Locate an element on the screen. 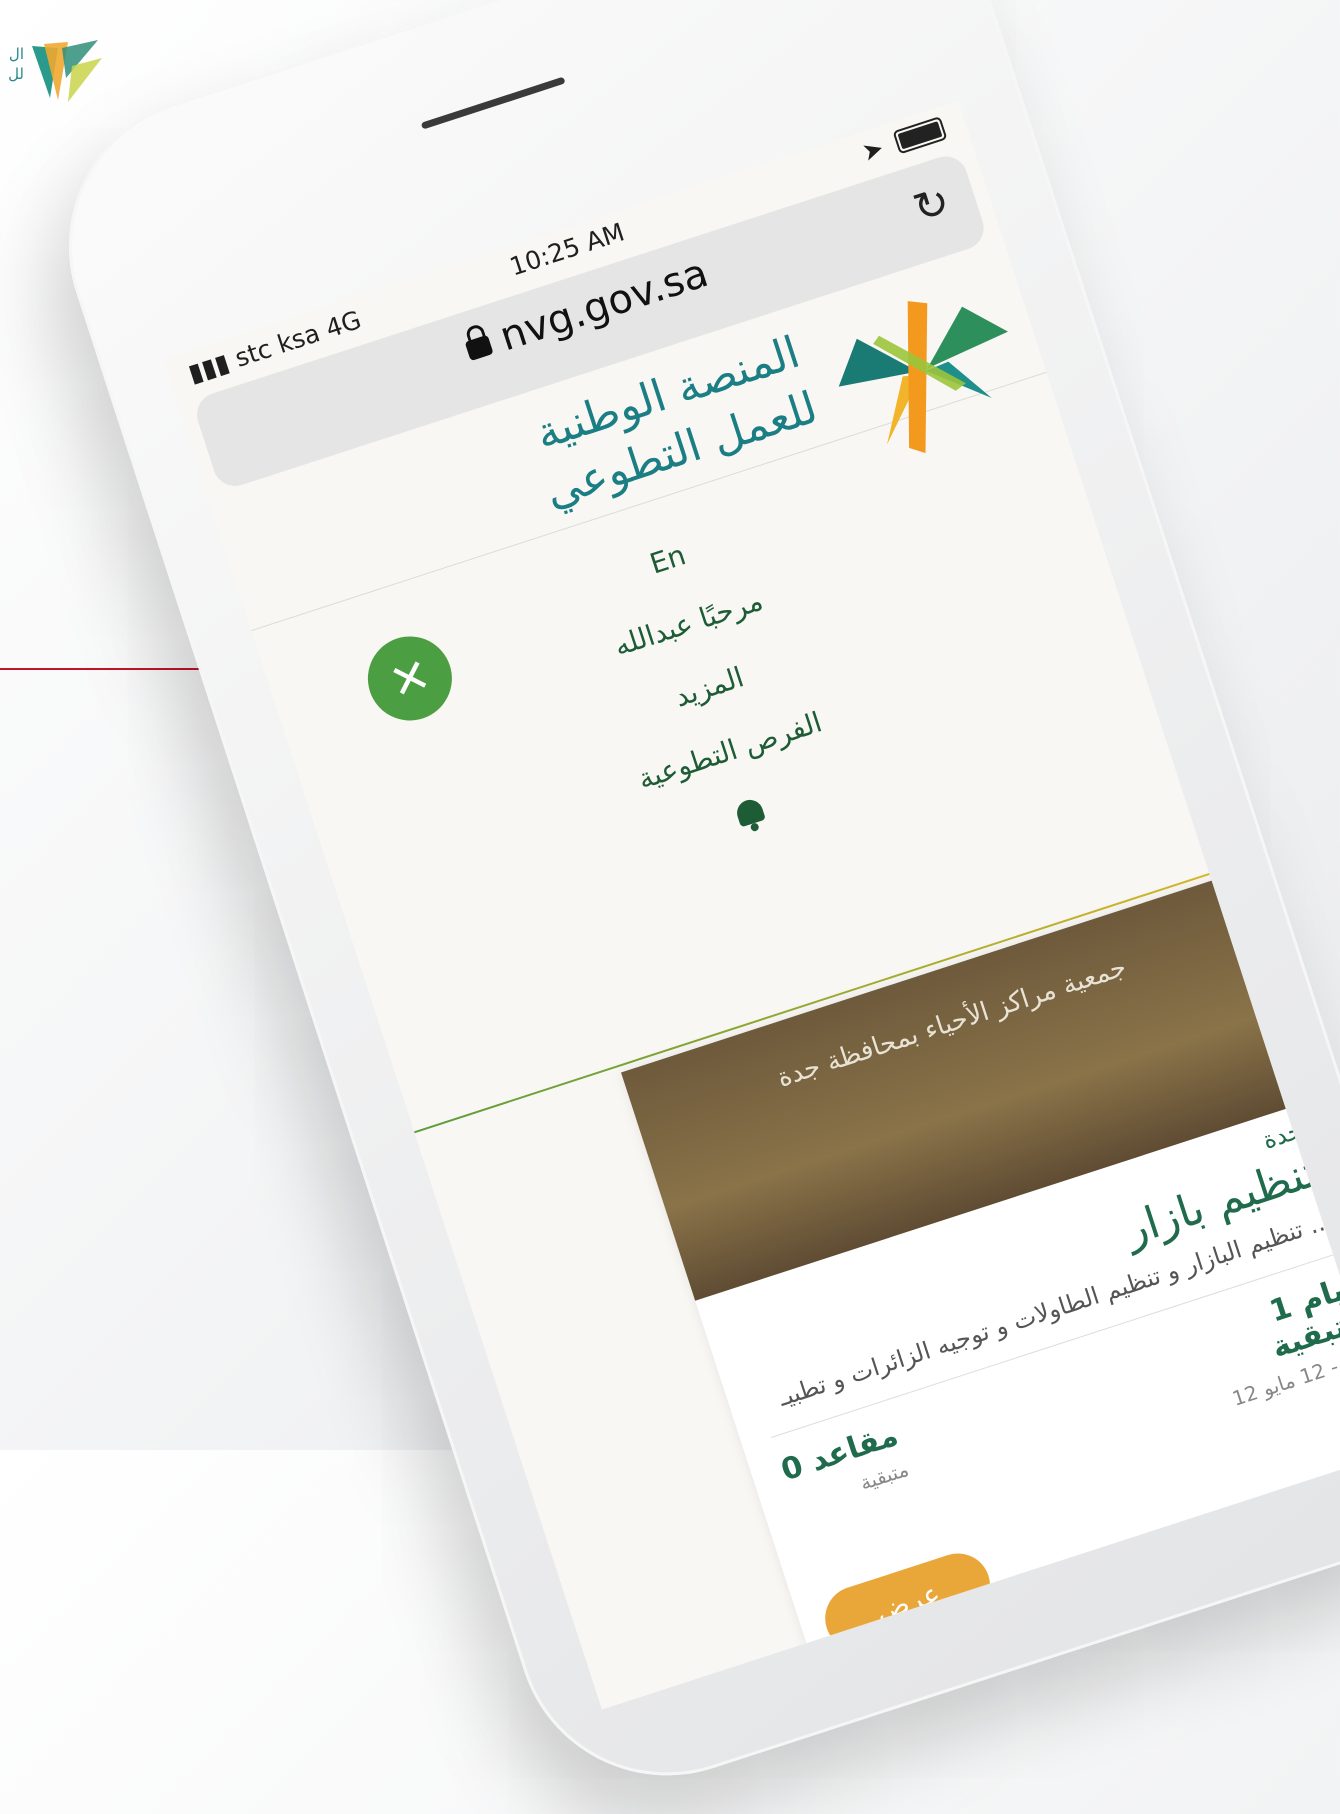 This screenshot has width=1340, height=1814. card-image-caption: جمعية مراكز الأحياء بمحافظة جدة is located at coordinates (951, 1023).